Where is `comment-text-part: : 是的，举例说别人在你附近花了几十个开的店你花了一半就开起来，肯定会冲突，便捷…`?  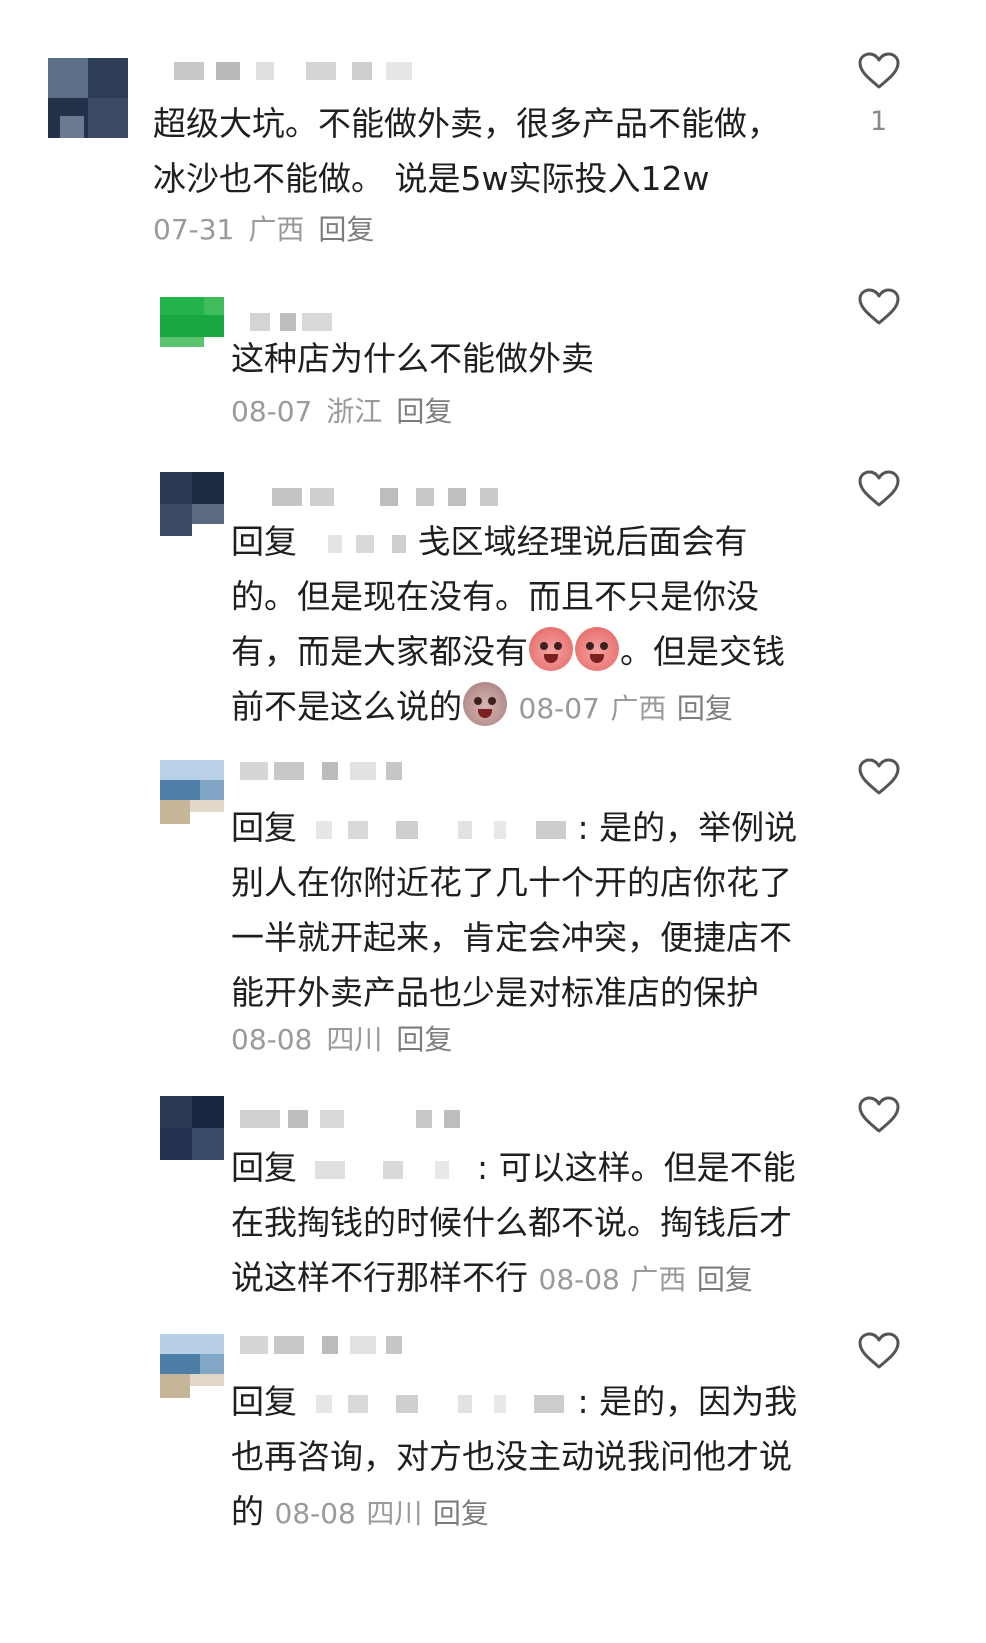 comment-text-part: : 是的，举例说别人在你附近花了几十个开的店你花了一半就开起来，肯定会冲突，便捷… is located at coordinates (514, 910).